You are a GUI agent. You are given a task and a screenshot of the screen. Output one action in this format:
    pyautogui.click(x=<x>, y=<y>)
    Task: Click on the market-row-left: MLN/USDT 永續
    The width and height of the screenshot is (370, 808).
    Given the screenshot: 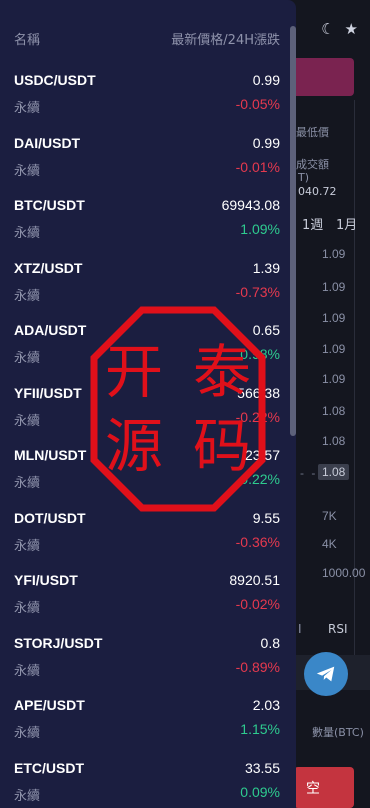 What is the action you would take?
    pyautogui.click(x=50, y=478)
    